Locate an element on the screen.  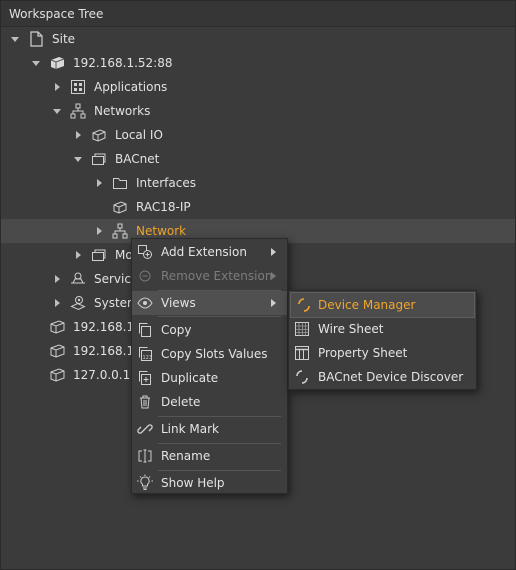
menu-item-remove-extension: Remove Extension is located at coordinates (209, 276).